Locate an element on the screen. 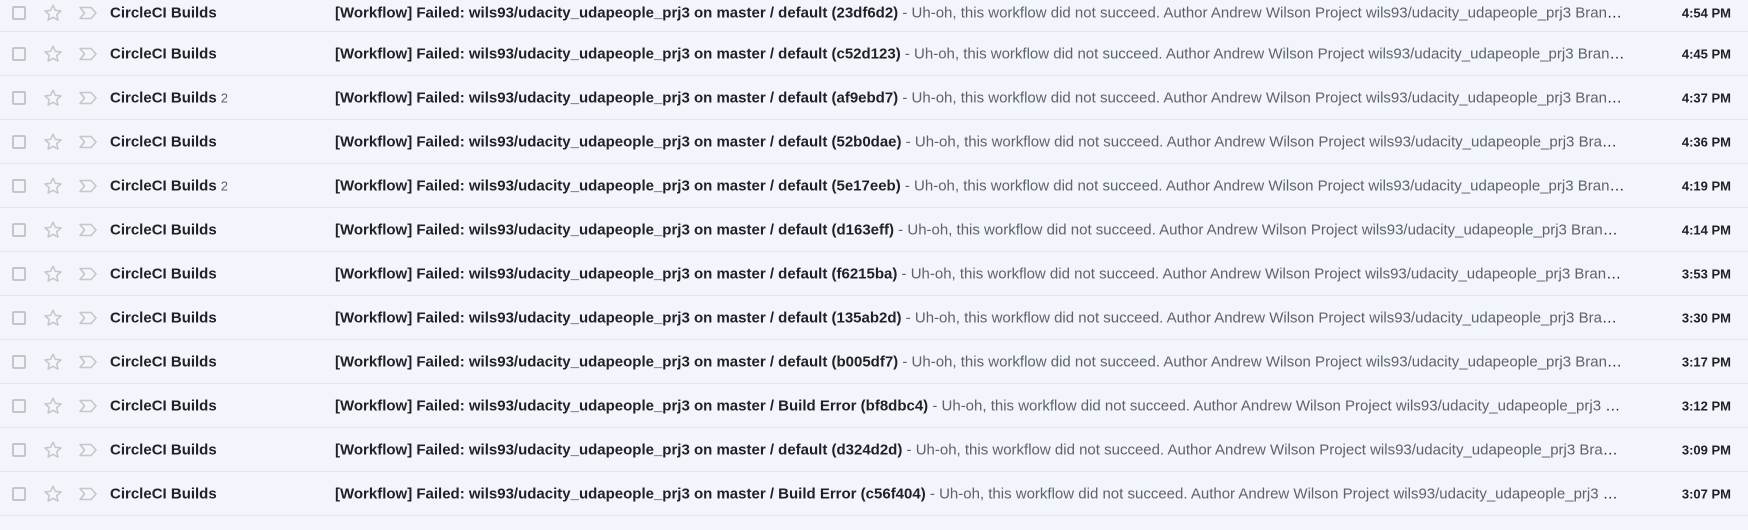 The image size is (1748, 530). email-time: 4:19 PM is located at coordinates (1706, 185).